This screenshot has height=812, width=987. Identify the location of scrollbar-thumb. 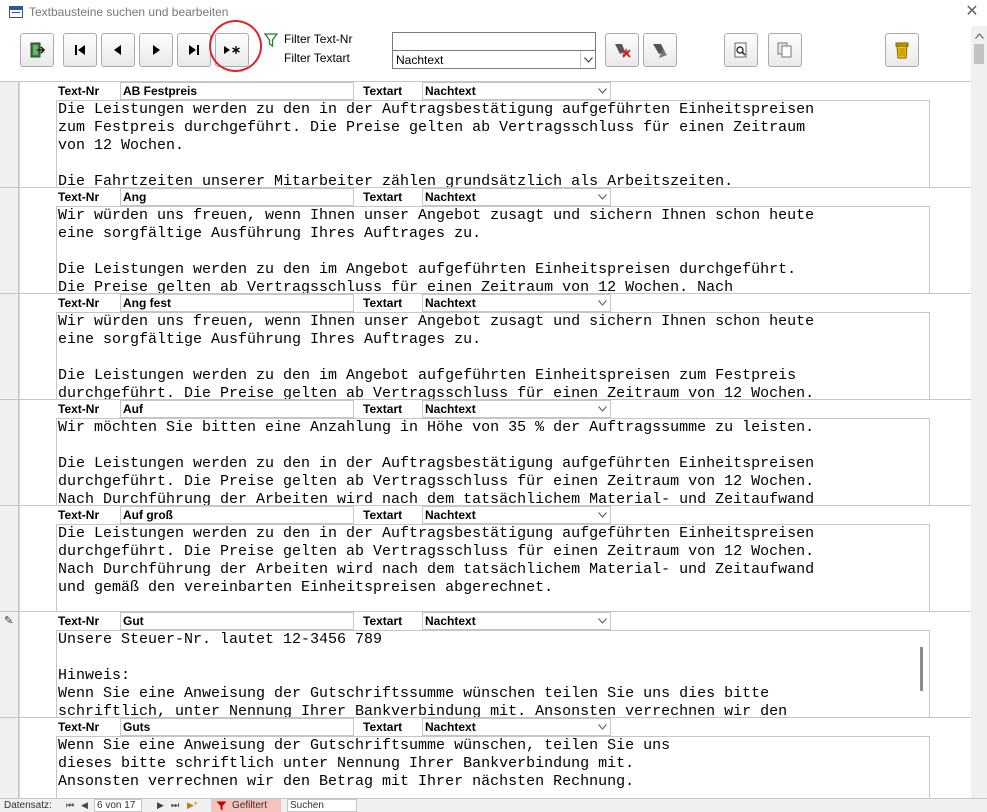
(979, 54).